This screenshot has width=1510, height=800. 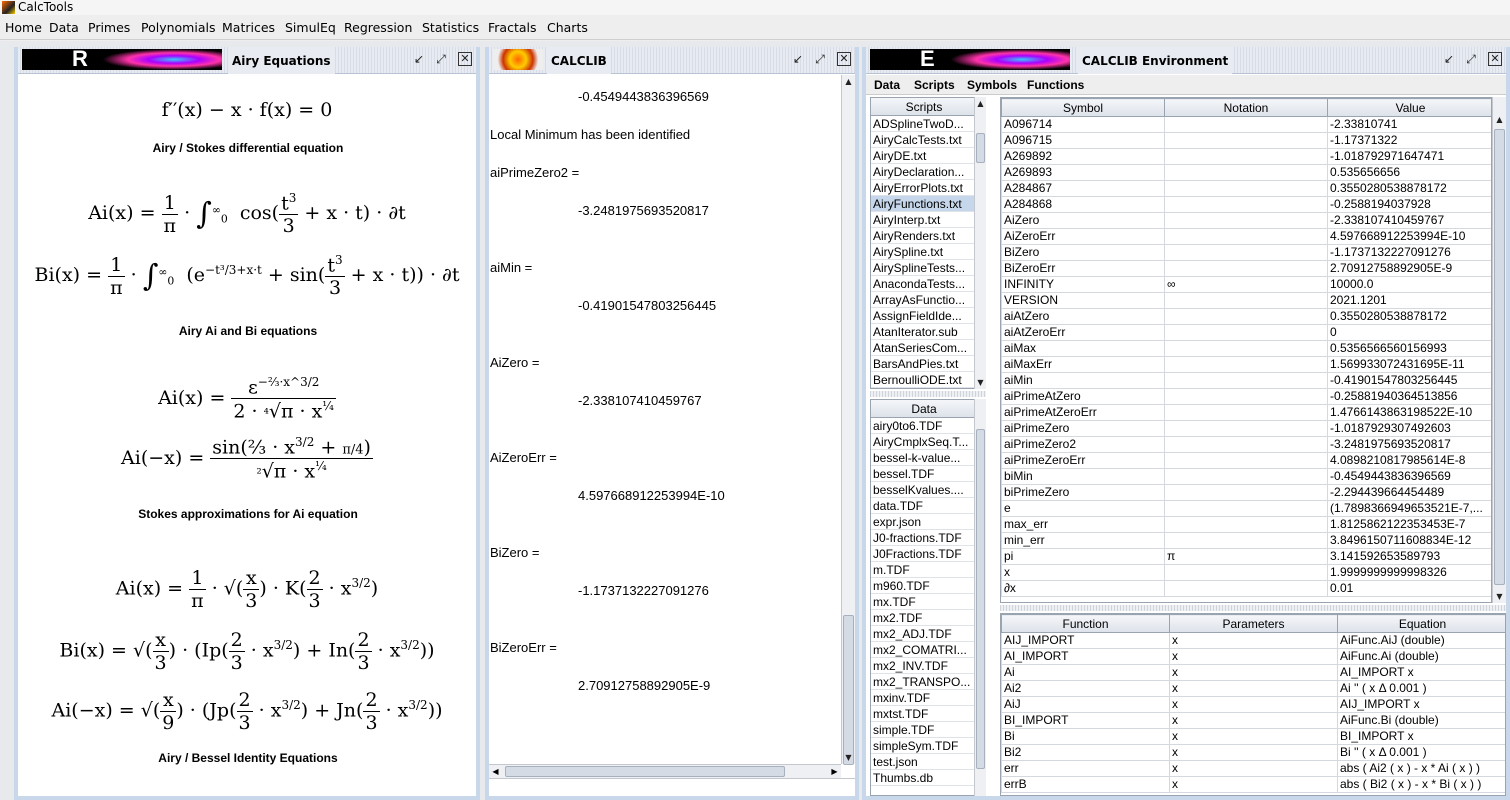 What do you see at coordinates (1246, 316) in the screenshot?
I see `symbol-row: aiAtZero 0.3550280538878172` at bounding box center [1246, 316].